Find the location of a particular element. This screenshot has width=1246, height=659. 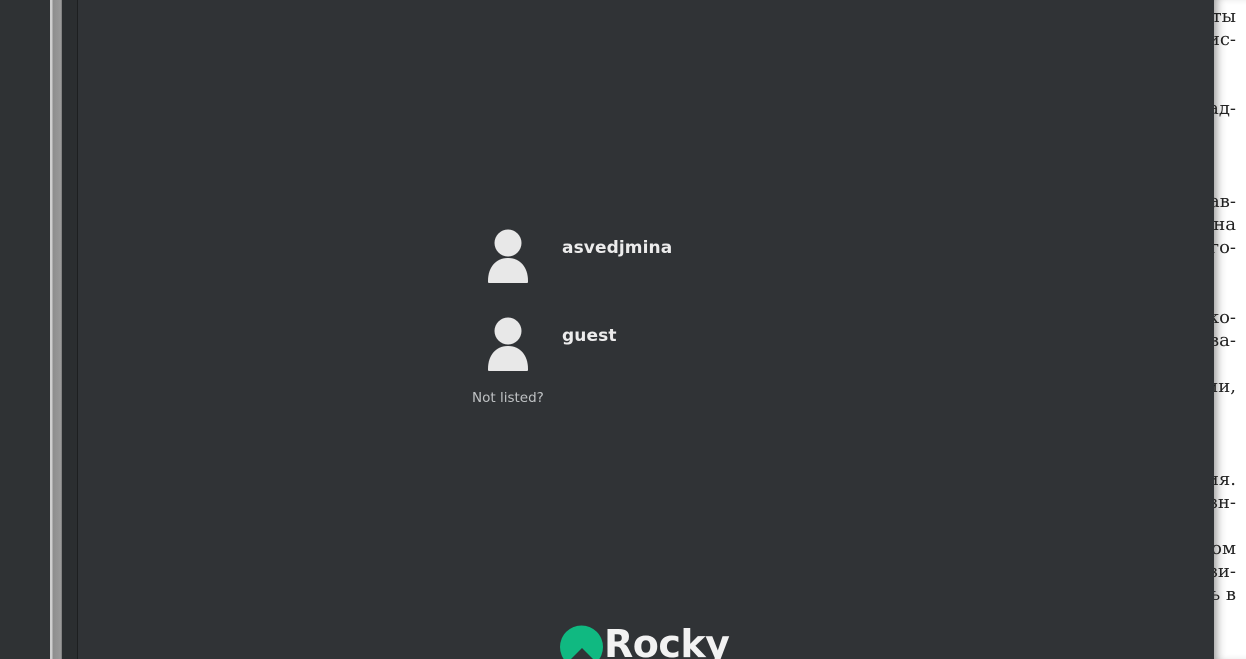

document-text-fragment: ва- is located at coordinates (1225, 340).